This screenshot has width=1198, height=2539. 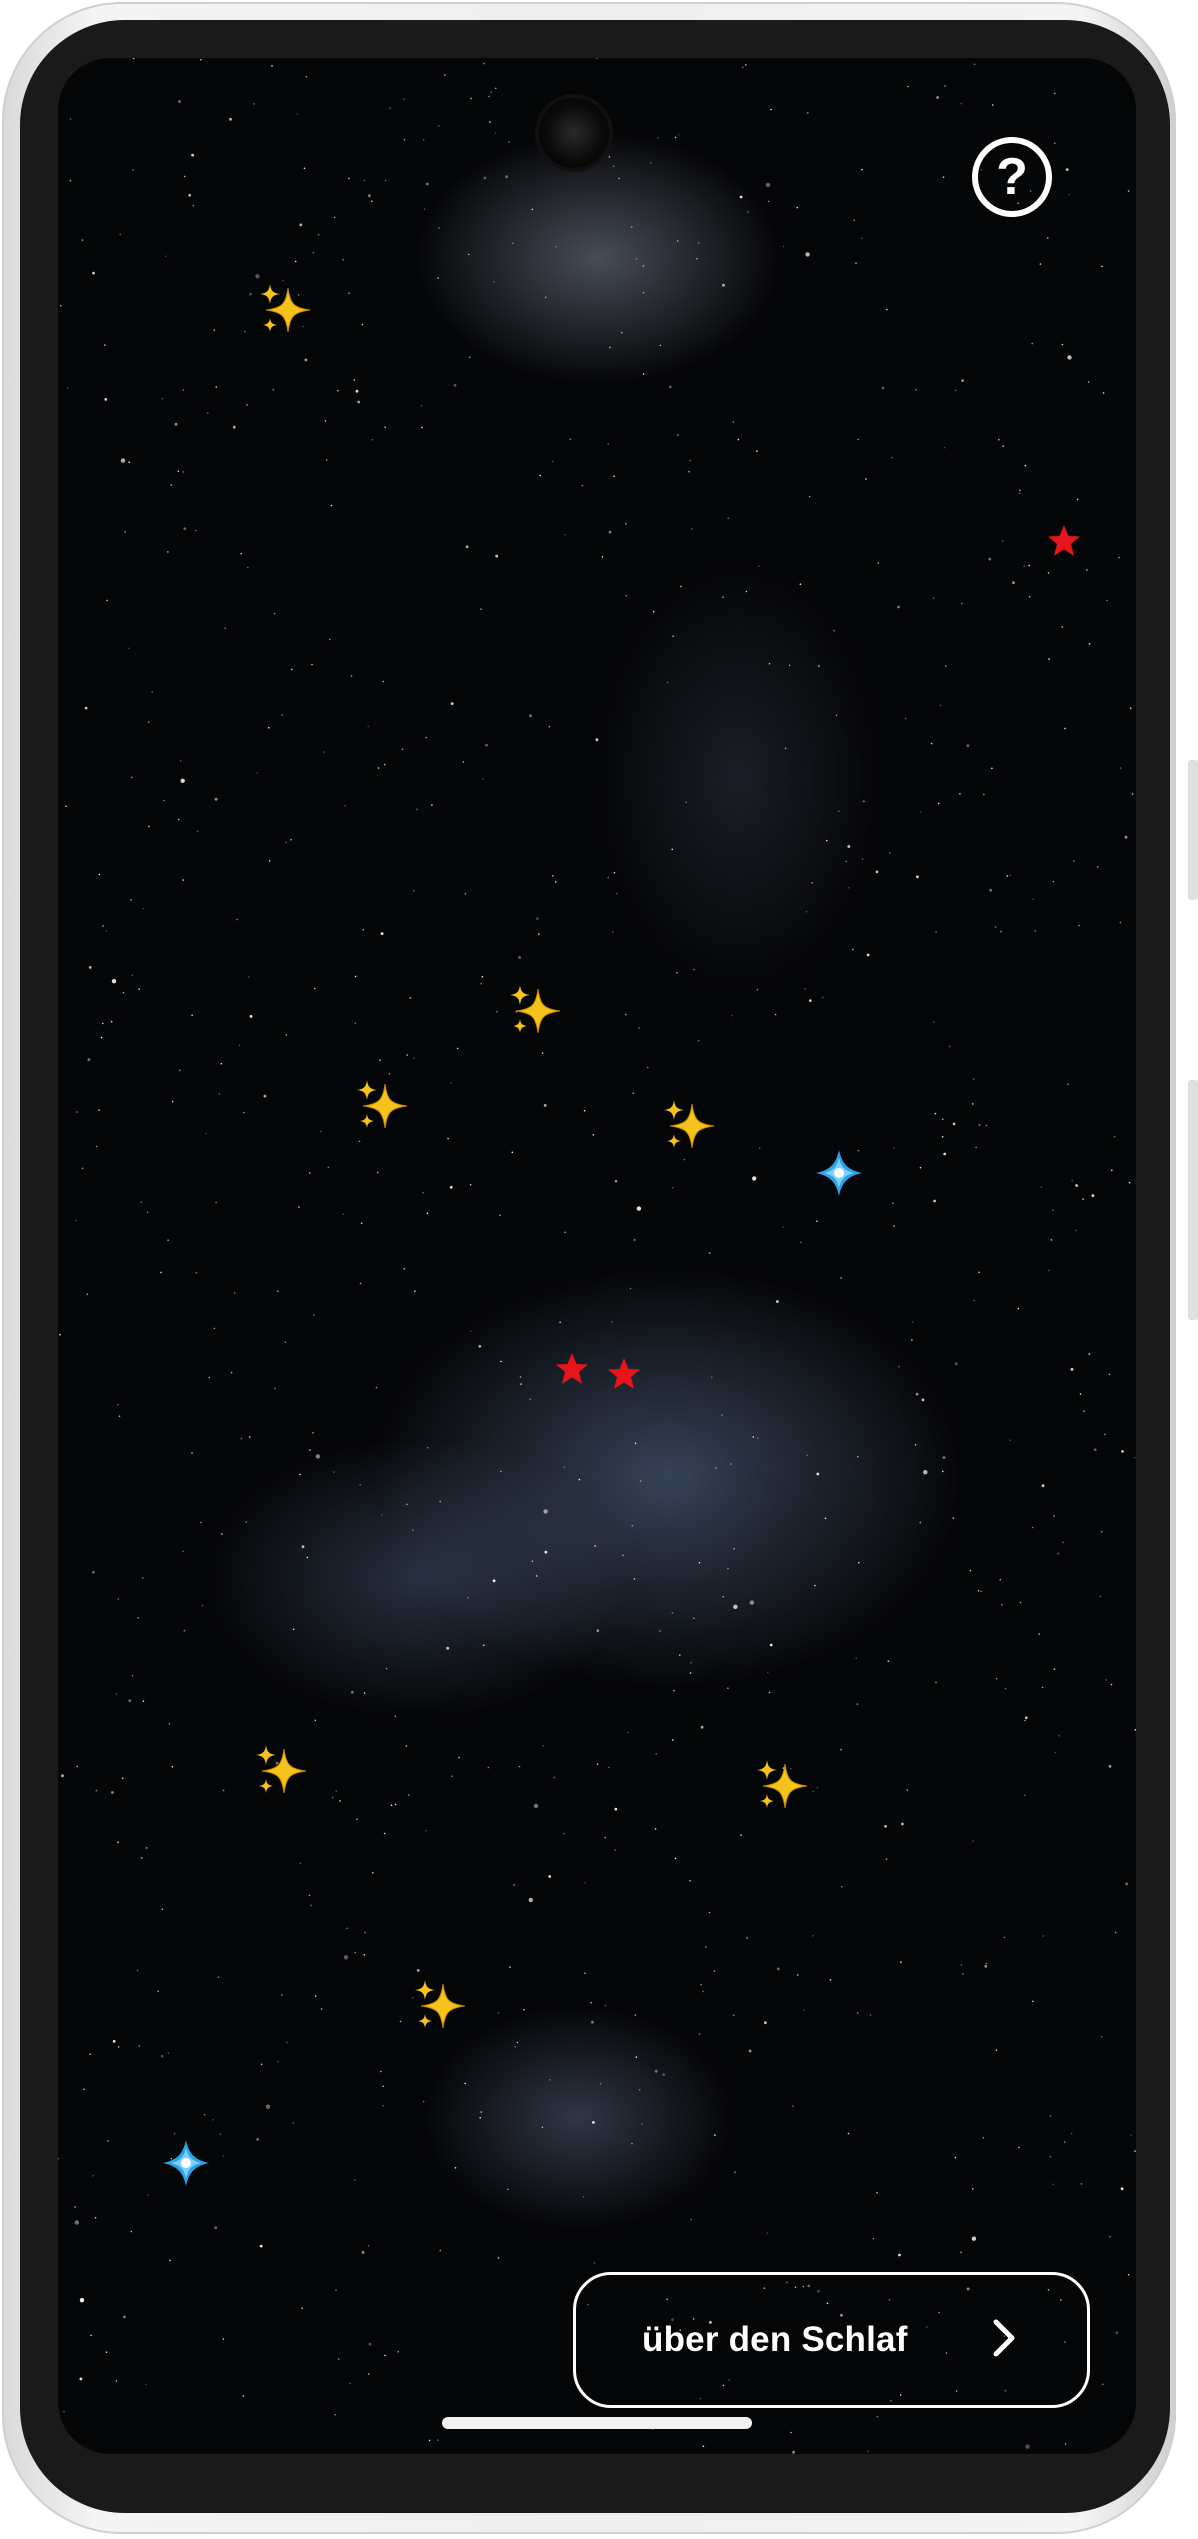 I want to click on volume-button, so click(x=1193, y=830).